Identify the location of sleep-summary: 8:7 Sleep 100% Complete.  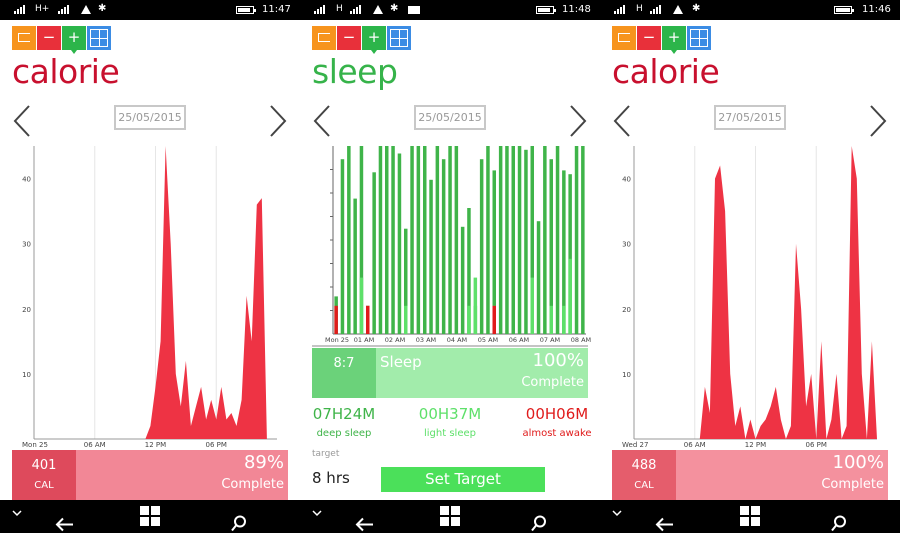
(450, 373).